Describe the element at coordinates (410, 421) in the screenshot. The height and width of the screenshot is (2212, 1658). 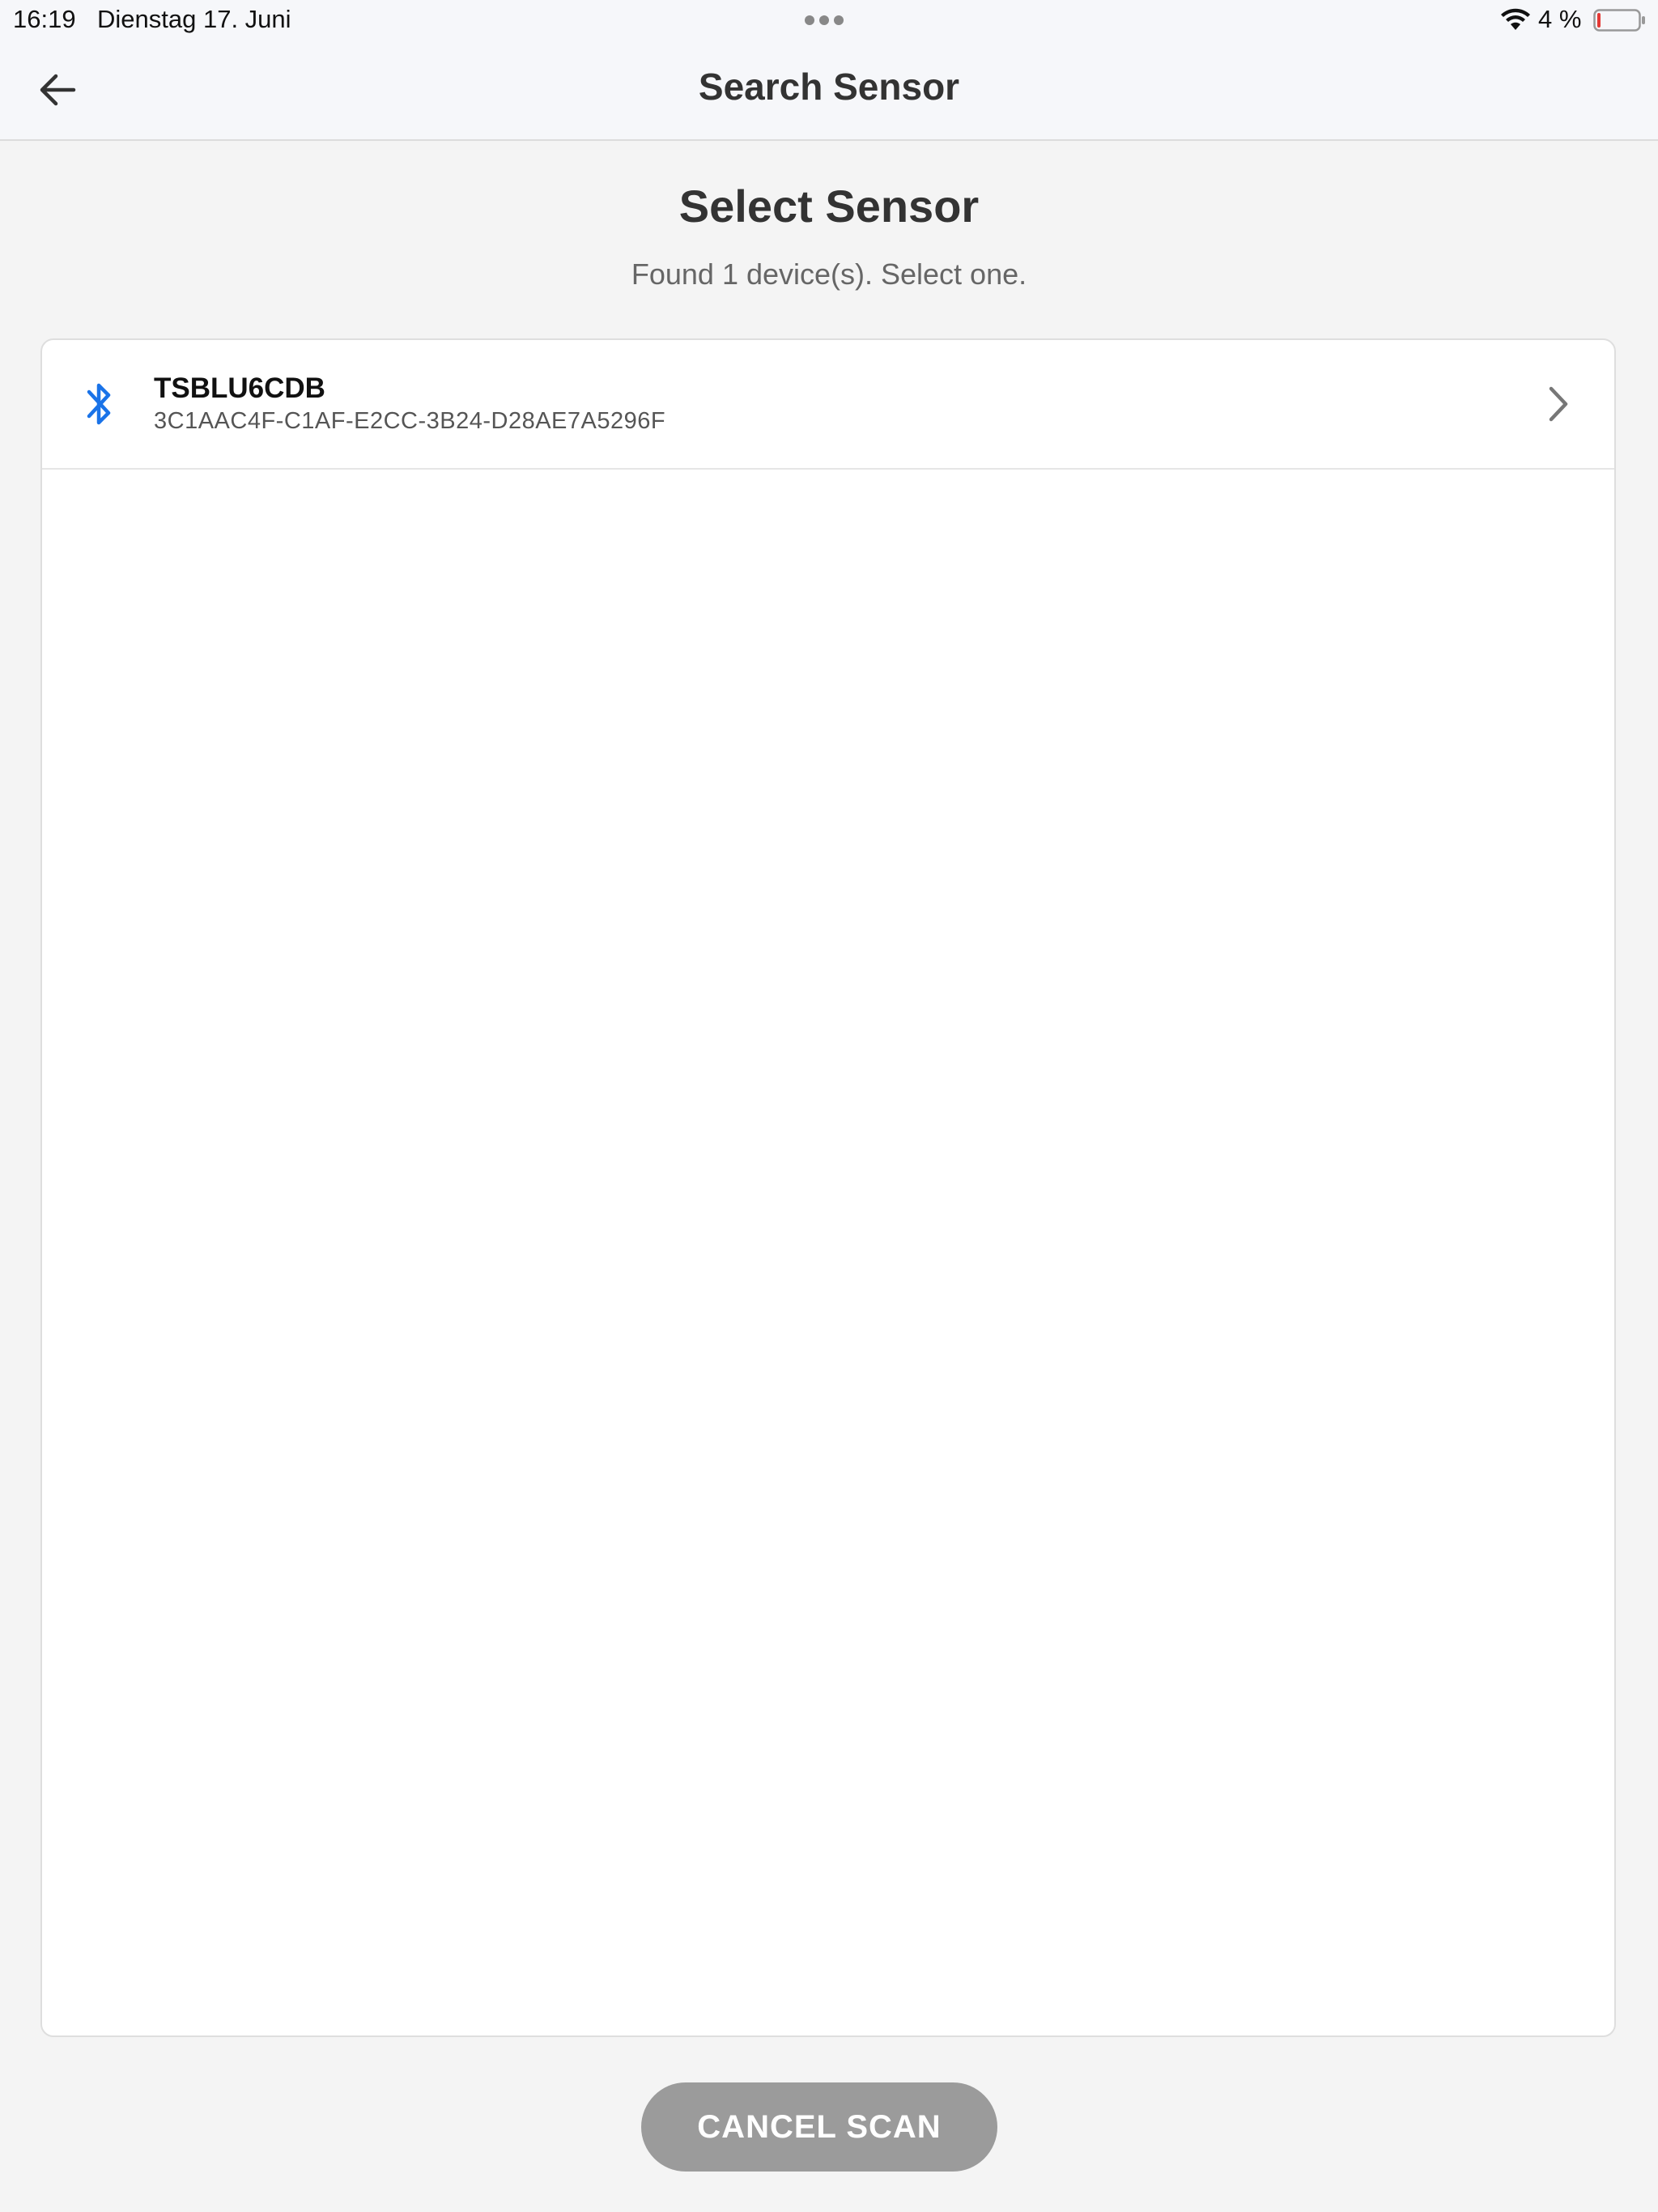
I see `device-id: 3C1AAC4F-C1AF-E2CC-3B24-D28AE7A5296F` at that location.